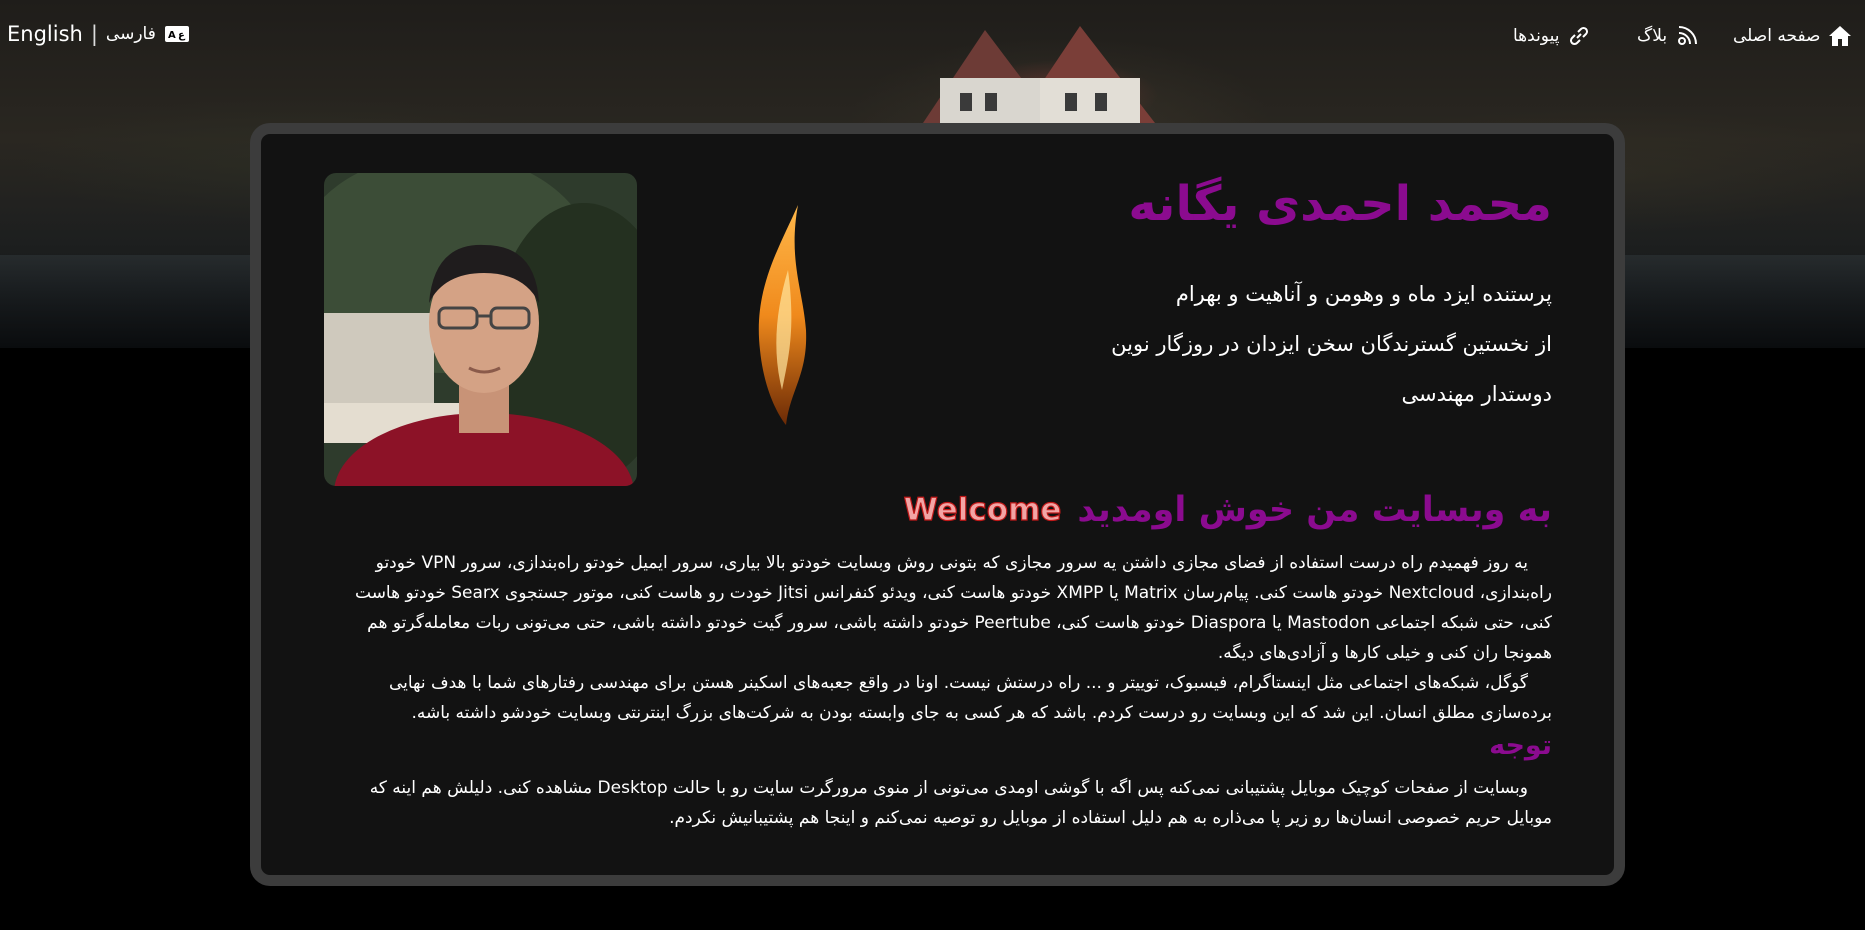 This screenshot has width=1865, height=930. I want to click on svg-text: A, so click(172, 35).